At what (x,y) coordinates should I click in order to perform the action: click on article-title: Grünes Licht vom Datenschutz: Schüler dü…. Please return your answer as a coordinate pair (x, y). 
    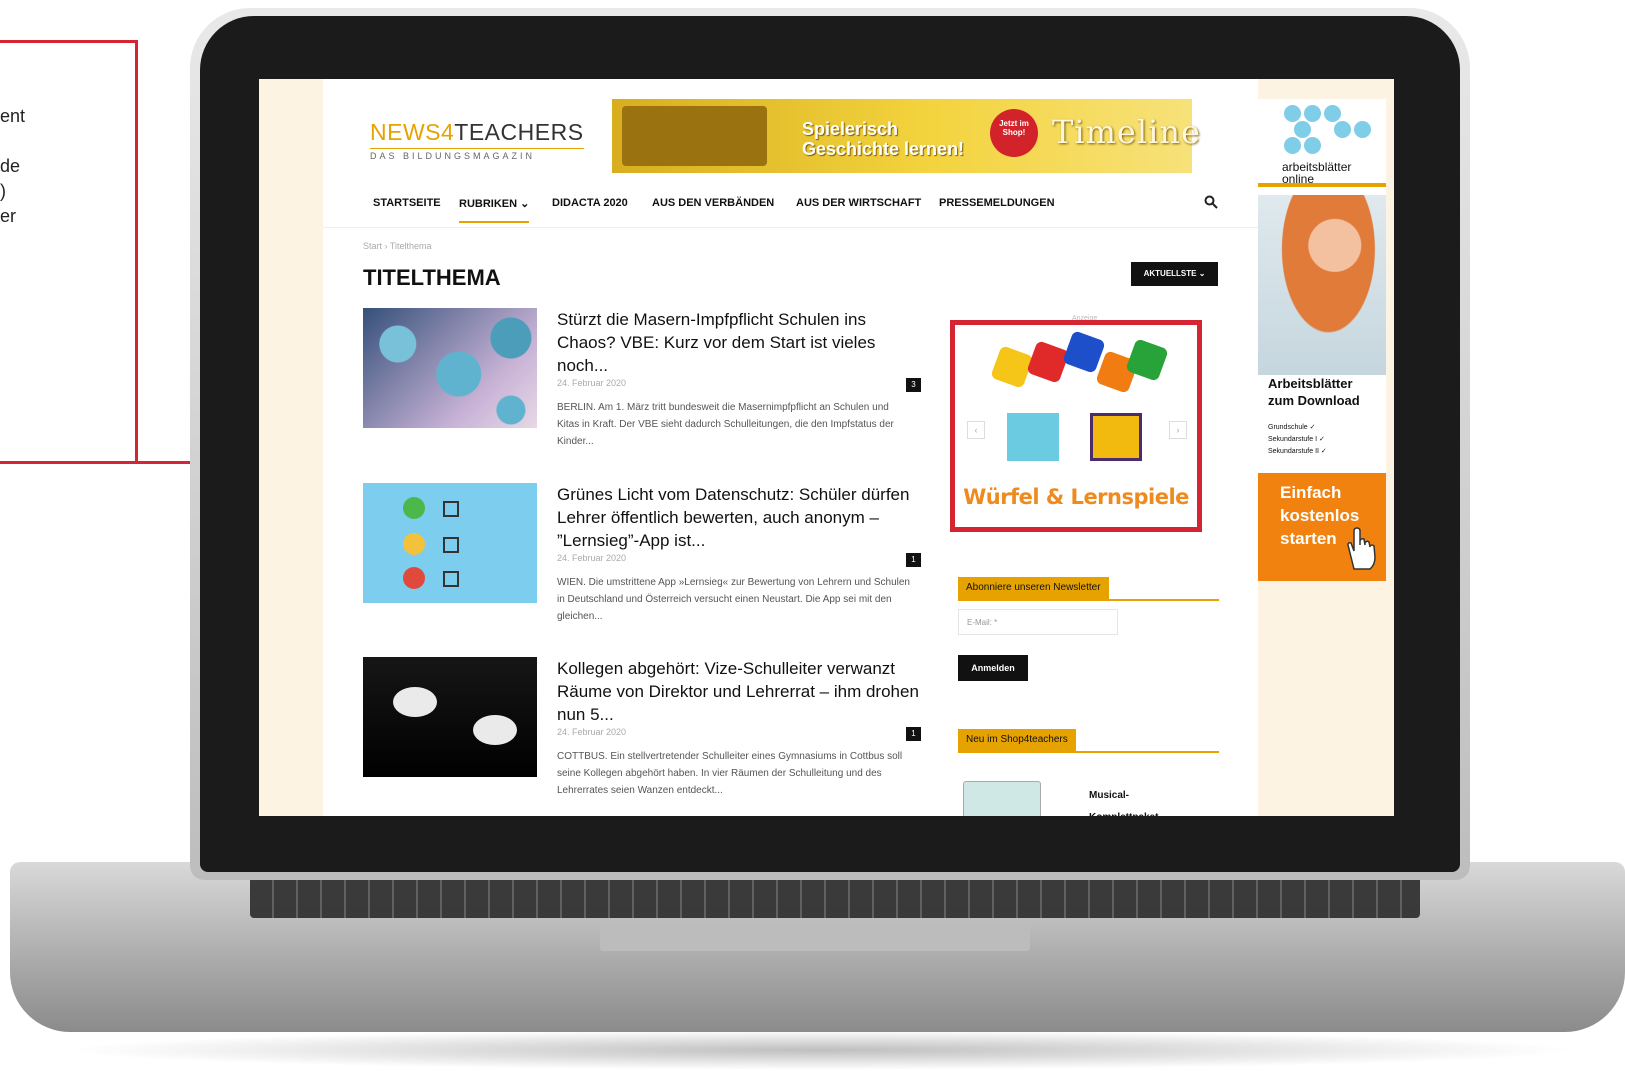
    Looking at the image, I should click on (740, 517).